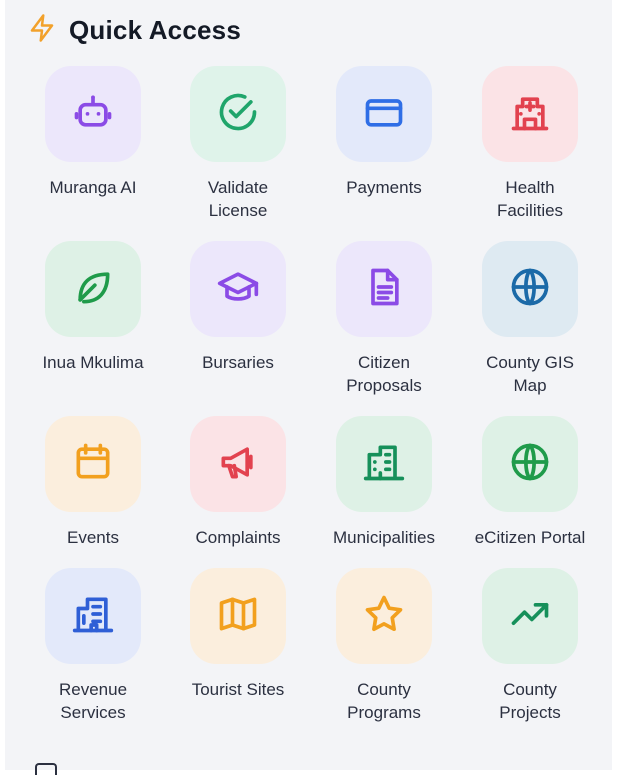  I want to click on quick-access-tile: Muranga AI, so click(93, 151).